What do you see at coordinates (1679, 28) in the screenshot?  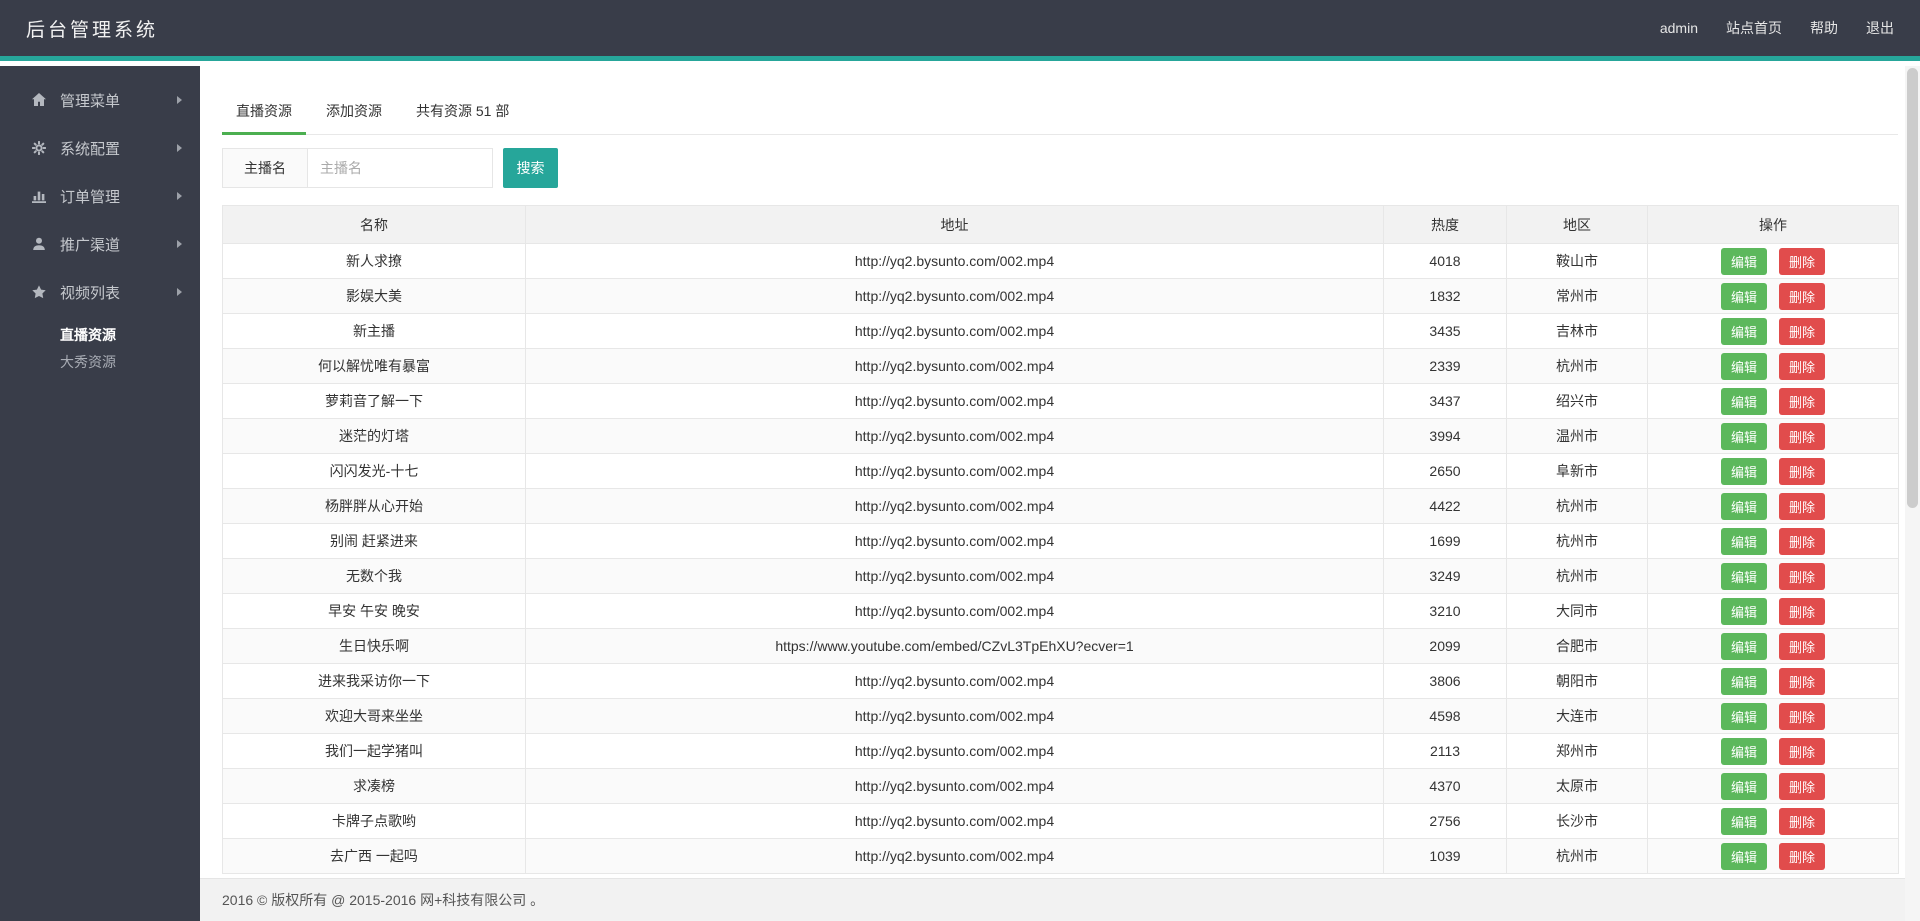 I see `navbar-link-admin: admin` at bounding box center [1679, 28].